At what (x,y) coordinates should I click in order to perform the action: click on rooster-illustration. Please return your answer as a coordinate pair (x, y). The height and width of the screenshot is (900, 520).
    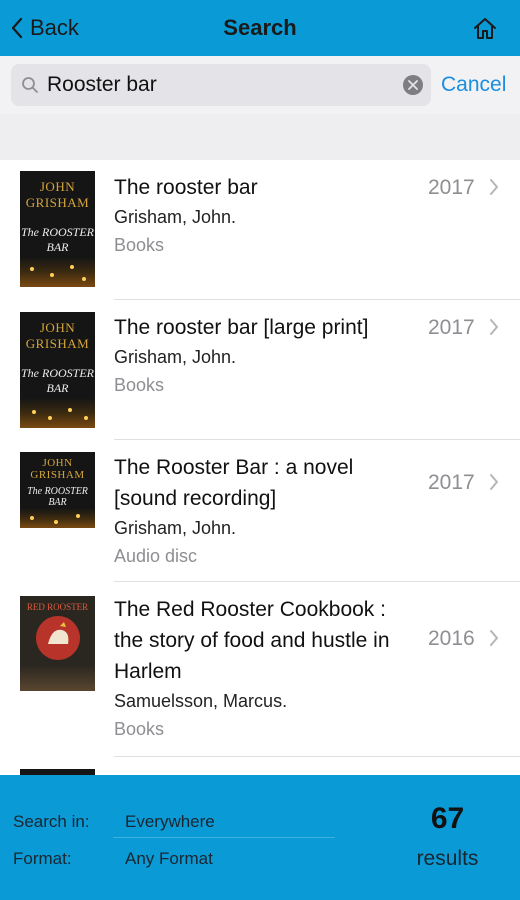
    Looking at the image, I should click on (58, 638).